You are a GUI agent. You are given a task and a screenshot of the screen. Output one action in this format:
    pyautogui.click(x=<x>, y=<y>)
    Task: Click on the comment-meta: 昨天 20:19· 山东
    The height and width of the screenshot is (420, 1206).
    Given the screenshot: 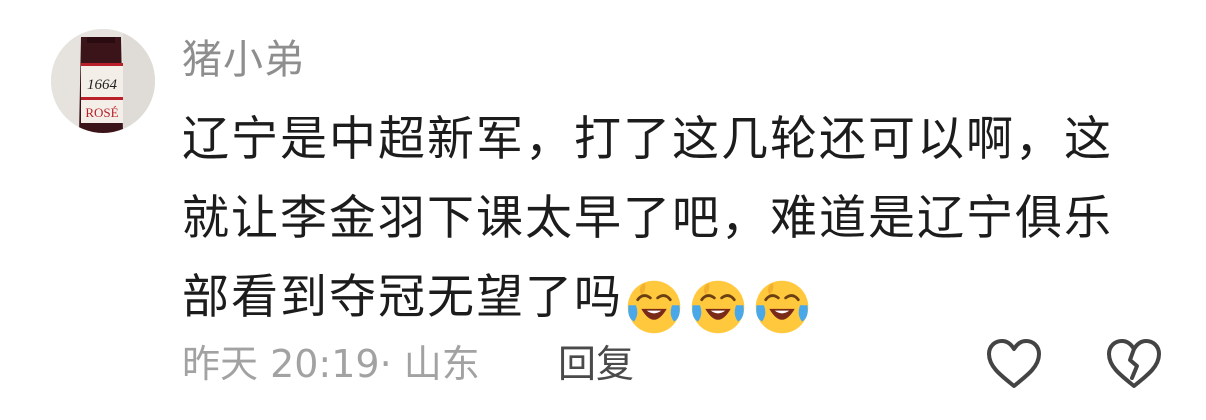 What is the action you would take?
    pyautogui.click(x=331, y=364)
    